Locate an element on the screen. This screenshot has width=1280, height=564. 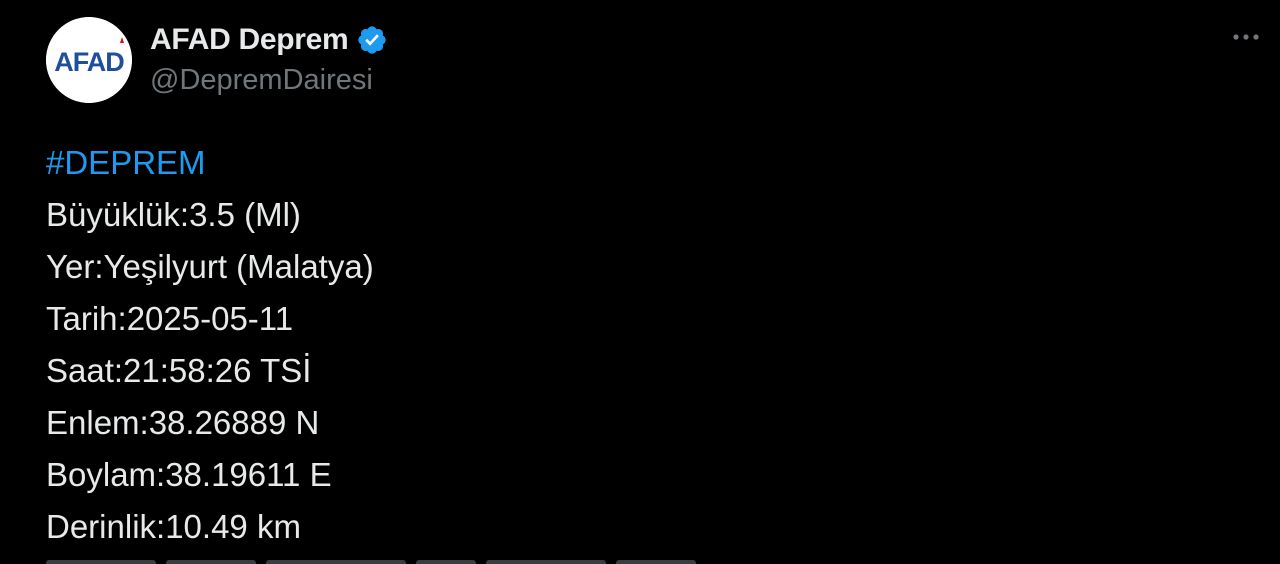
longitude-line: Boylam:38.19611 E is located at coordinates (189, 474).